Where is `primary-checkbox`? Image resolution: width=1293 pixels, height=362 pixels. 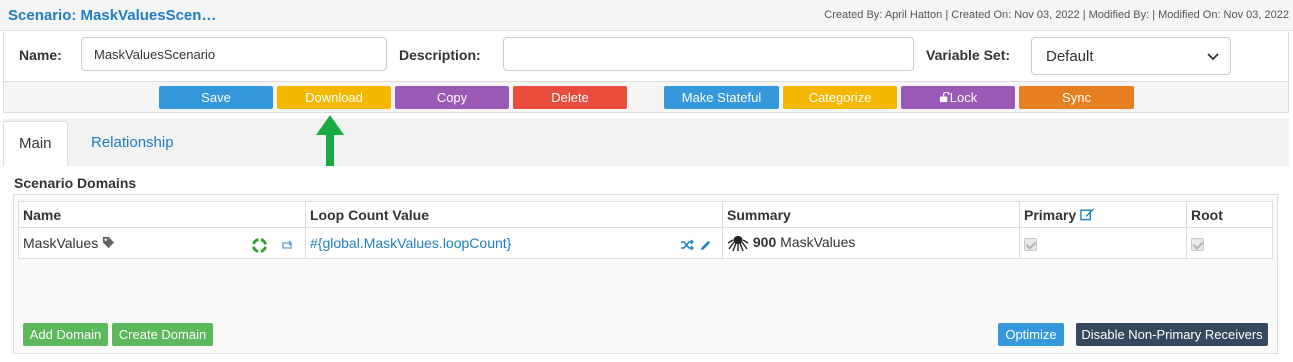
primary-checkbox is located at coordinates (1030, 244).